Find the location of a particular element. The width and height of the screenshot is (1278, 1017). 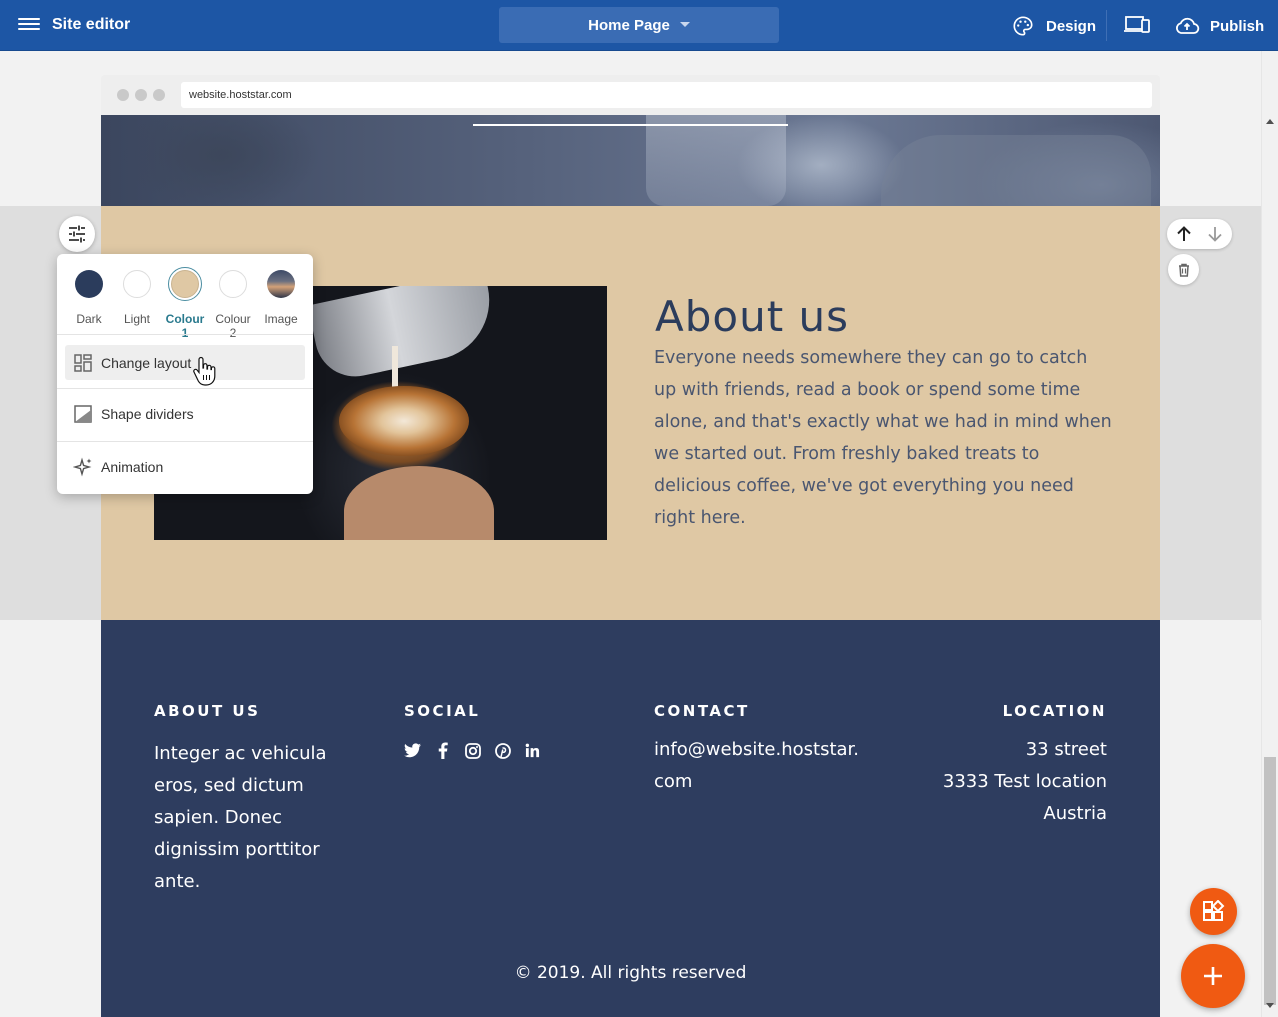

footer-about-heading: ABOUT US is located at coordinates (207, 711).